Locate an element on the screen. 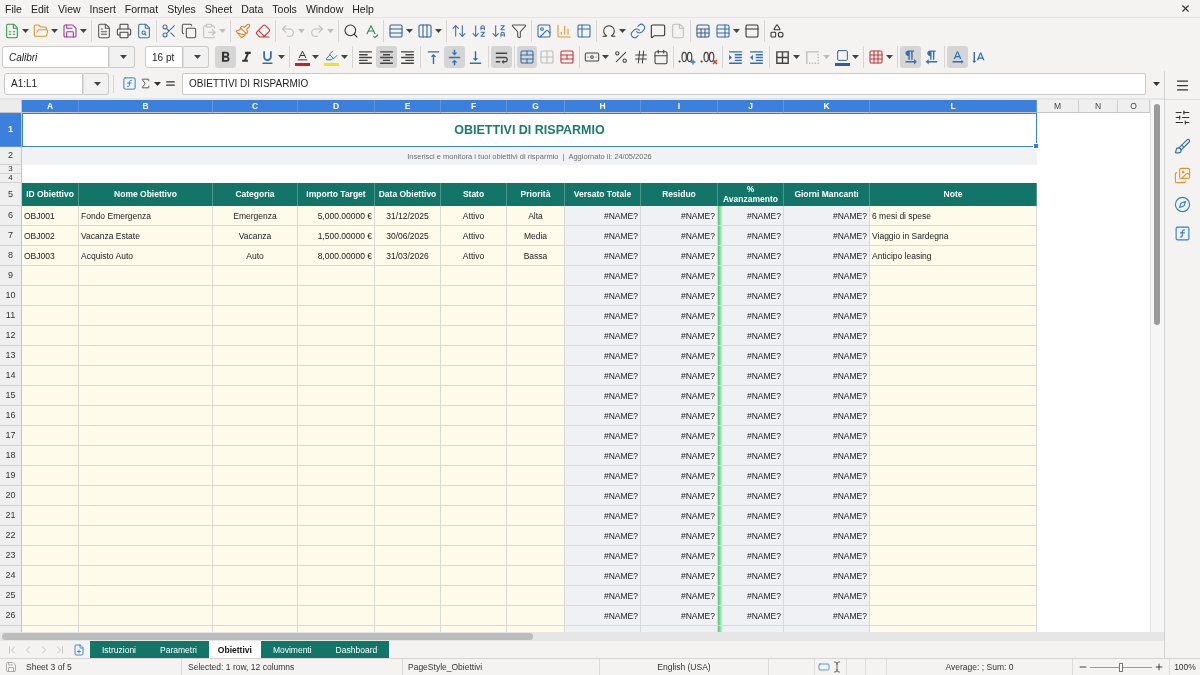 This screenshot has width=1200, height=675. fill-handle is located at coordinates (1036, 146).